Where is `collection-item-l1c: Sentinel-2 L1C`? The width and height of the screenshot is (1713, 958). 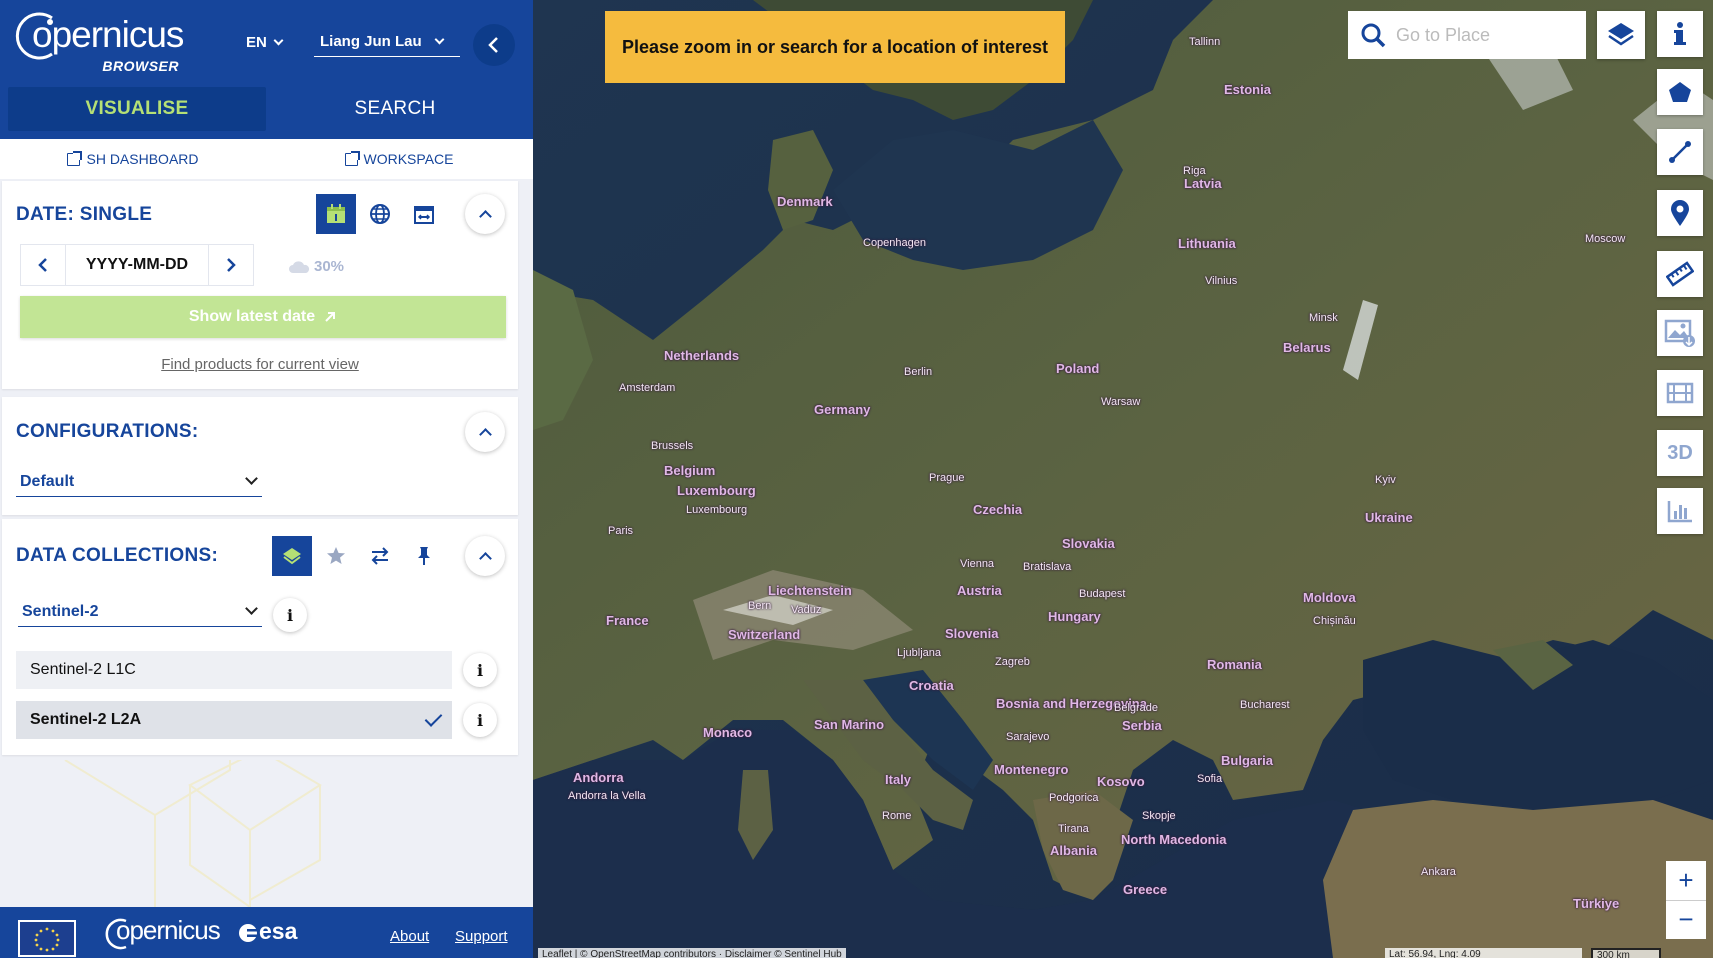 collection-item-l1c: Sentinel-2 L1C is located at coordinates (234, 670).